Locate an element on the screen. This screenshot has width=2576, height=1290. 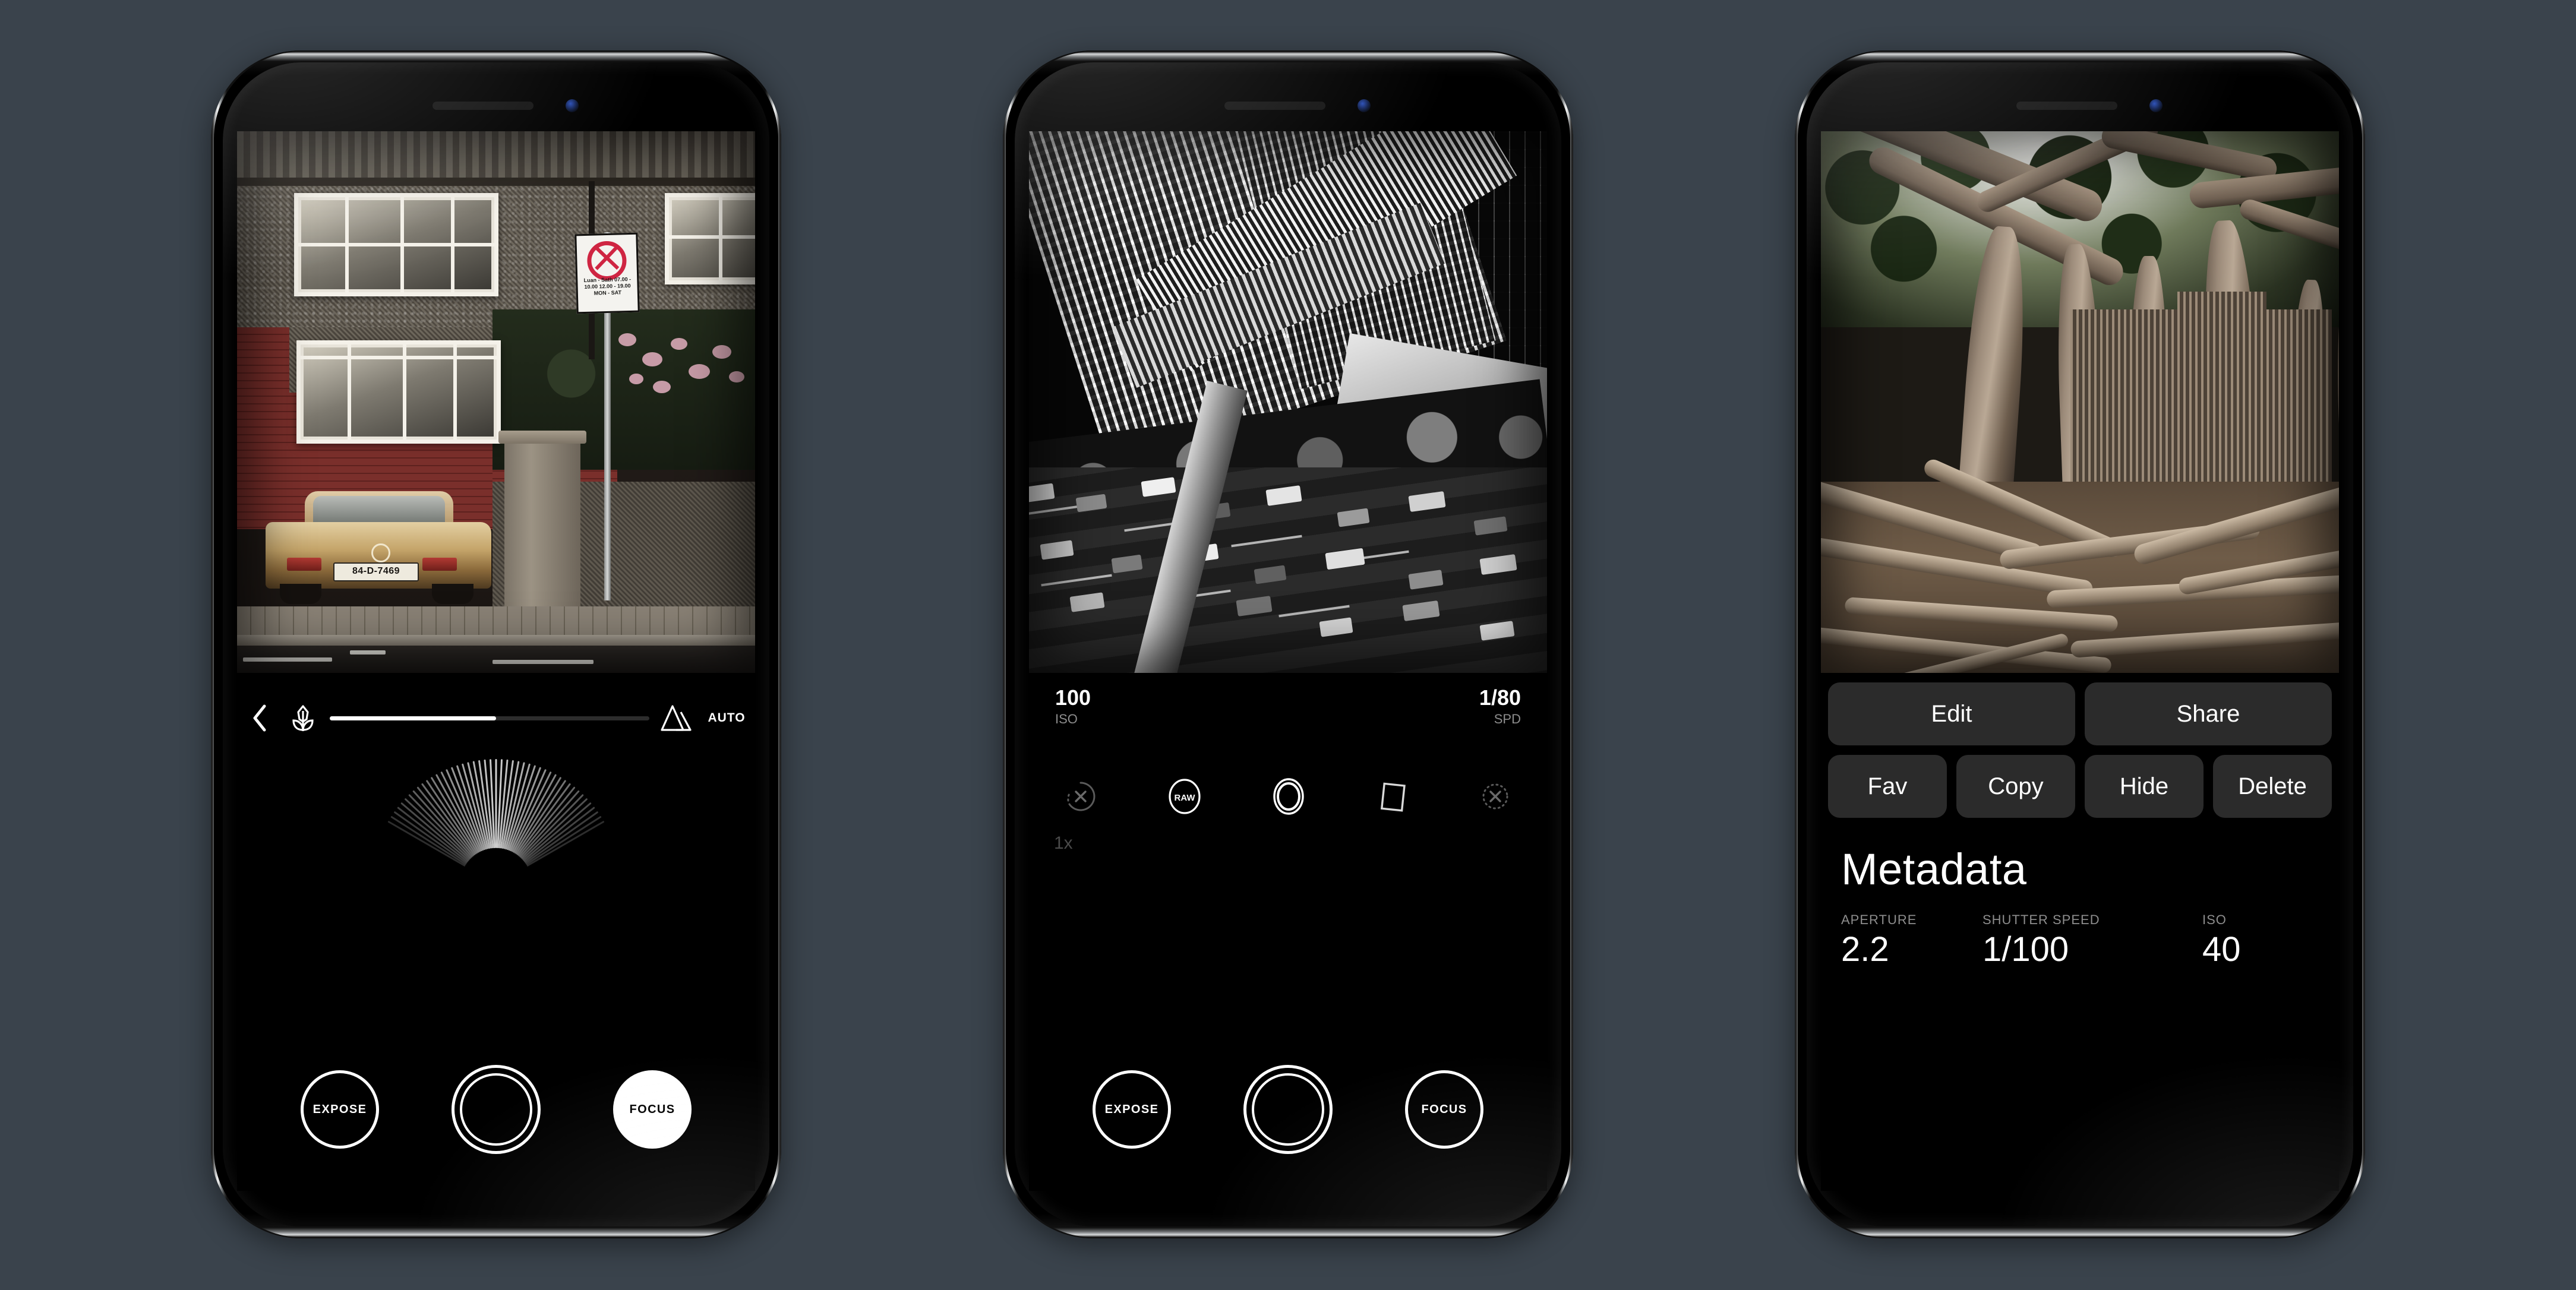
metadata-iso-label: ISO is located at coordinates (2214, 919).